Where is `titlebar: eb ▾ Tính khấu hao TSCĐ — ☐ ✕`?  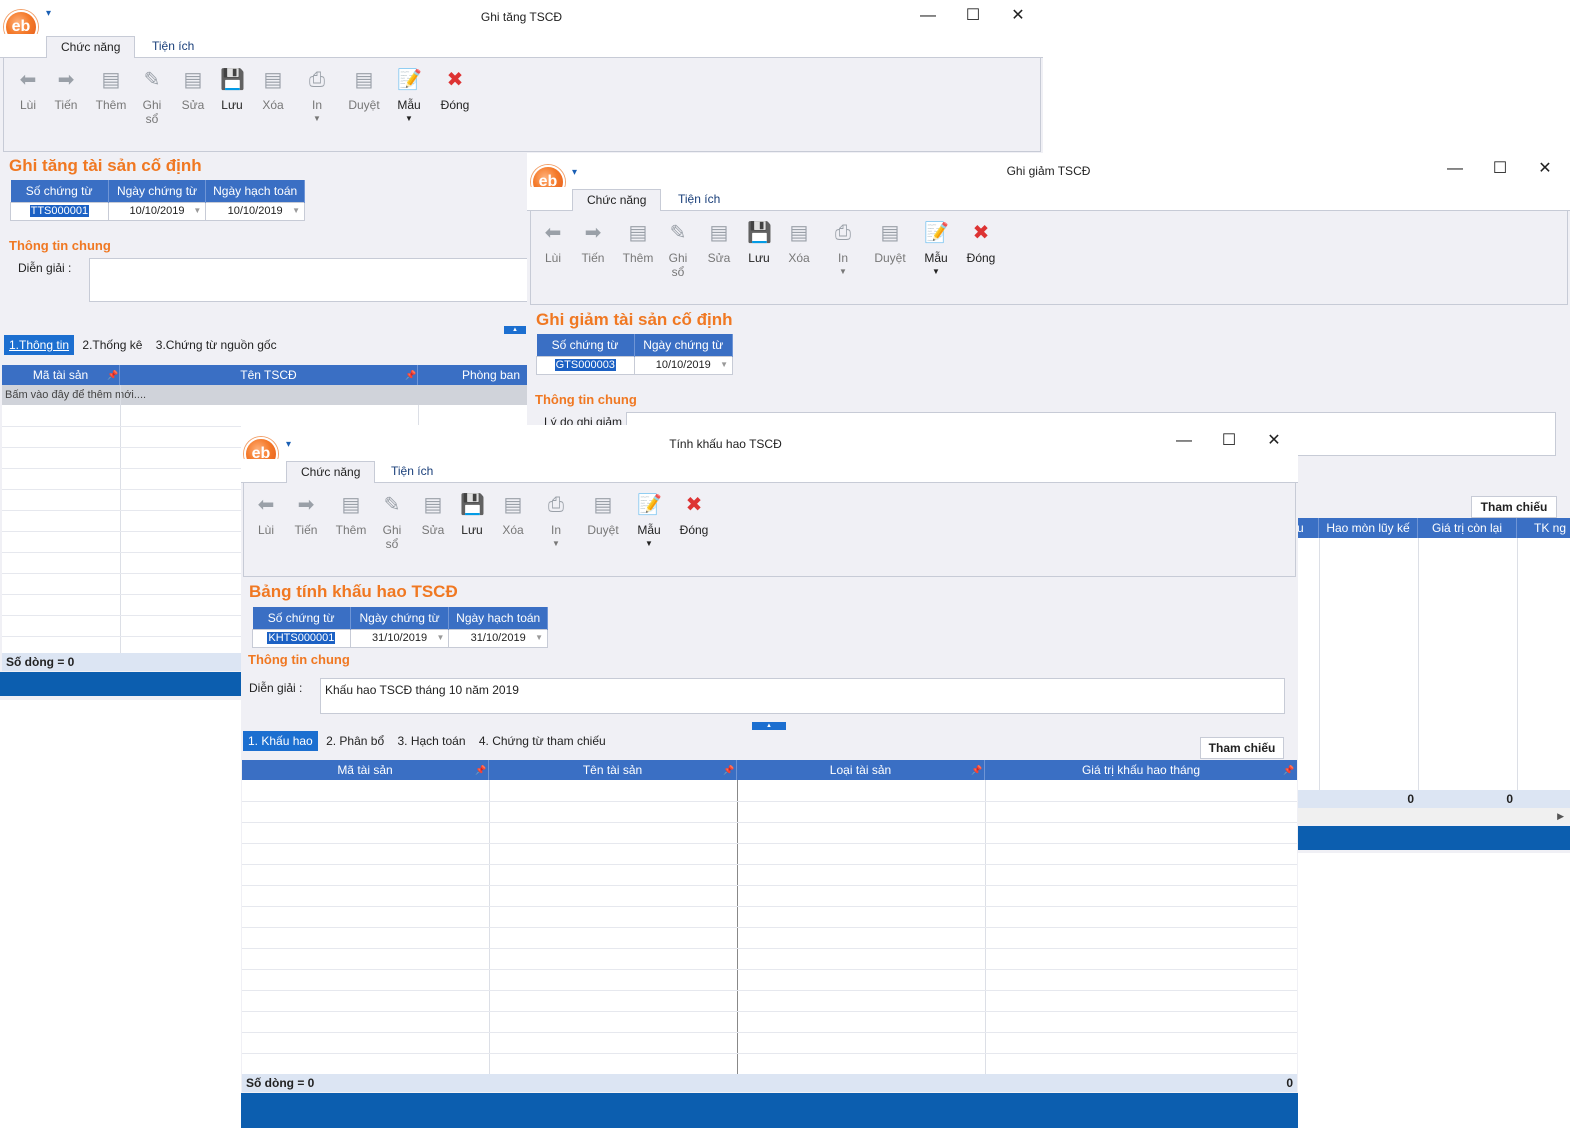 titlebar: eb ▾ Tính khấu hao TSCĐ — ☐ ✕ is located at coordinates (769, 448).